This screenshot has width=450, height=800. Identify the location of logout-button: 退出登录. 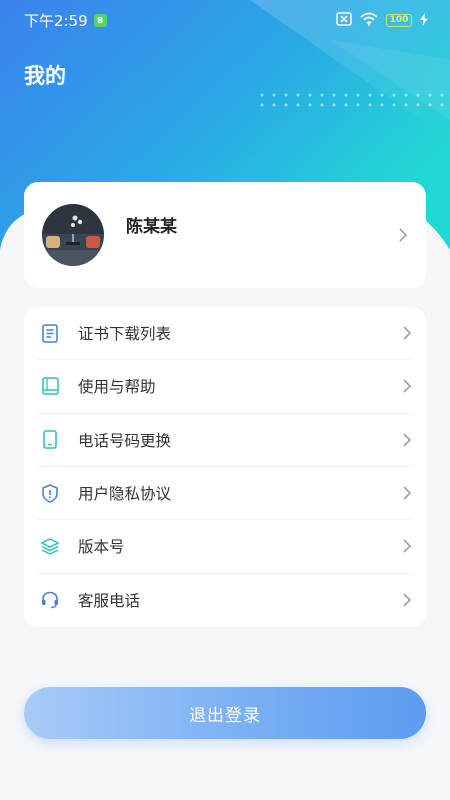
(225, 713).